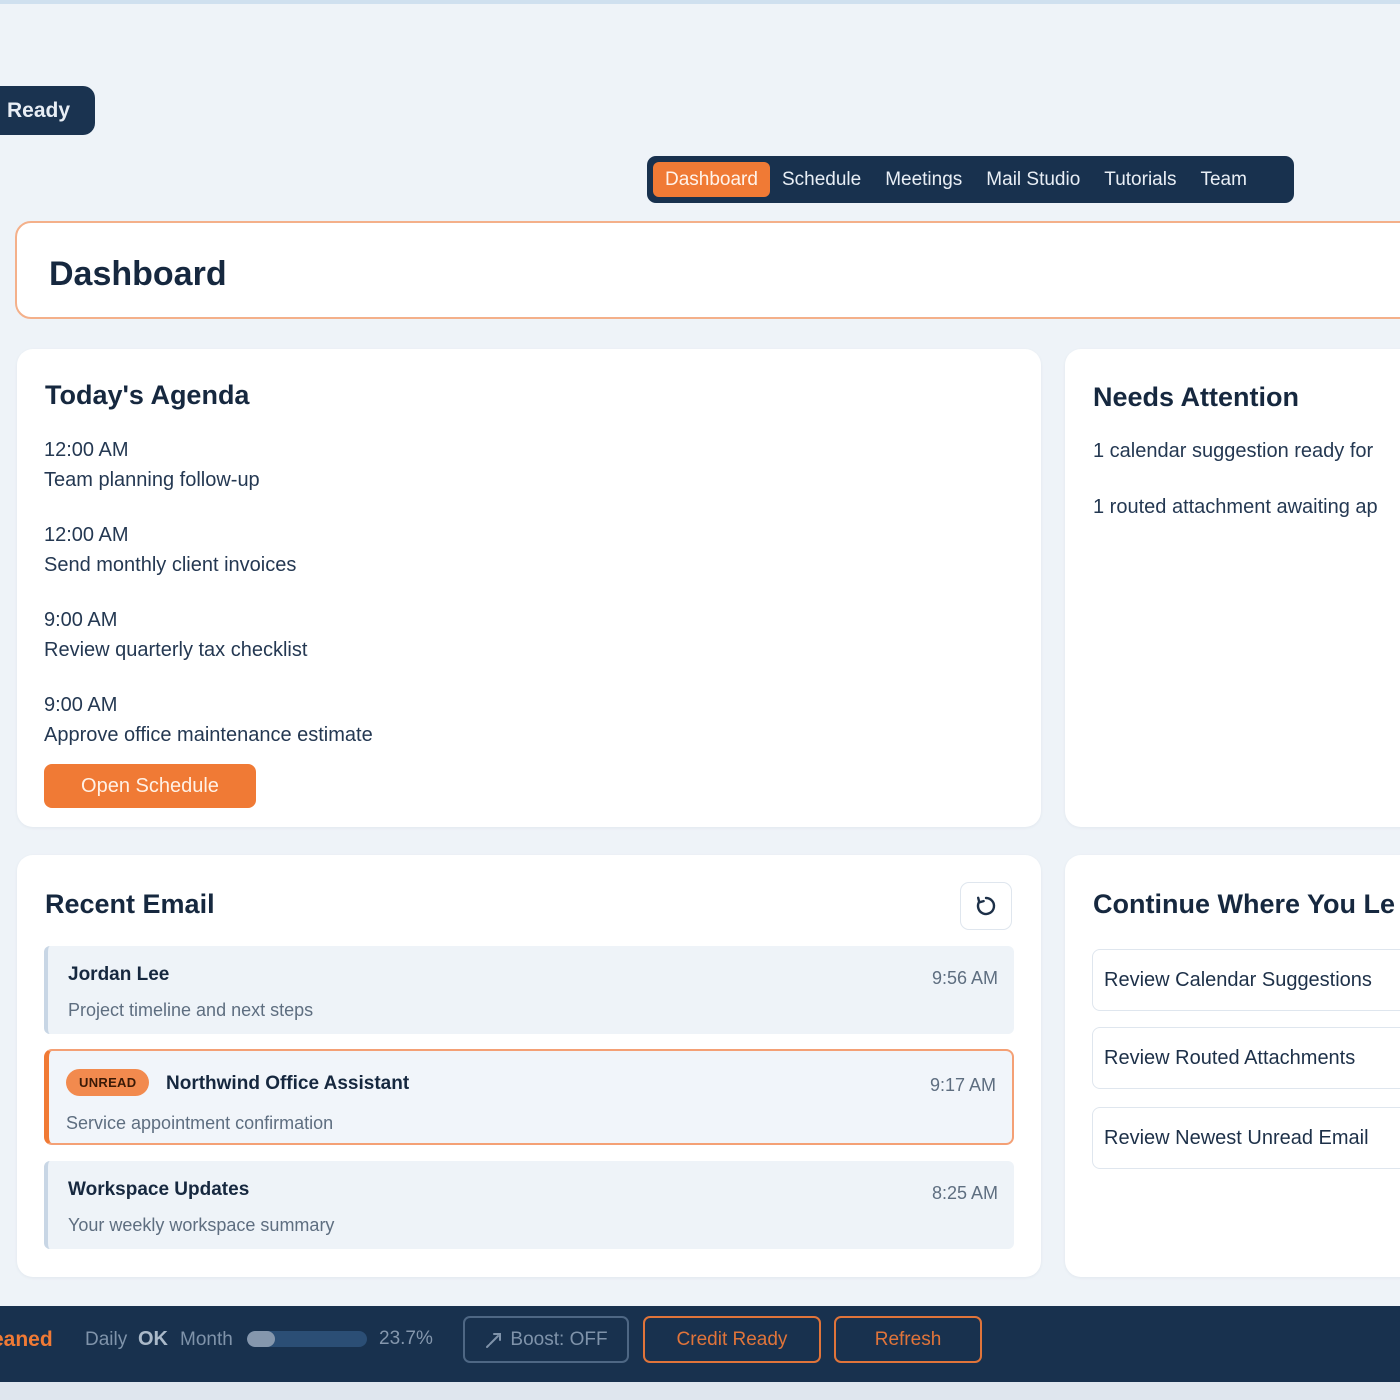 Image resolution: width=1400 pixels, height=1400 pixels. Describe the element at coordinates (170, 565) in the screenshot. I see `agenda-text: Send monthly client invoices` at that location.